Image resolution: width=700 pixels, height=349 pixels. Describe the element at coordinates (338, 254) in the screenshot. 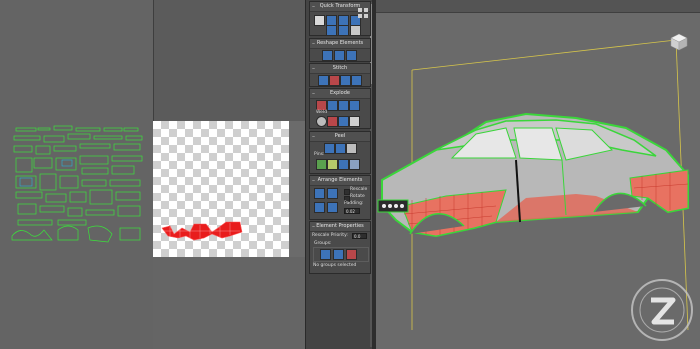

I see `group-create-icon` at that location.